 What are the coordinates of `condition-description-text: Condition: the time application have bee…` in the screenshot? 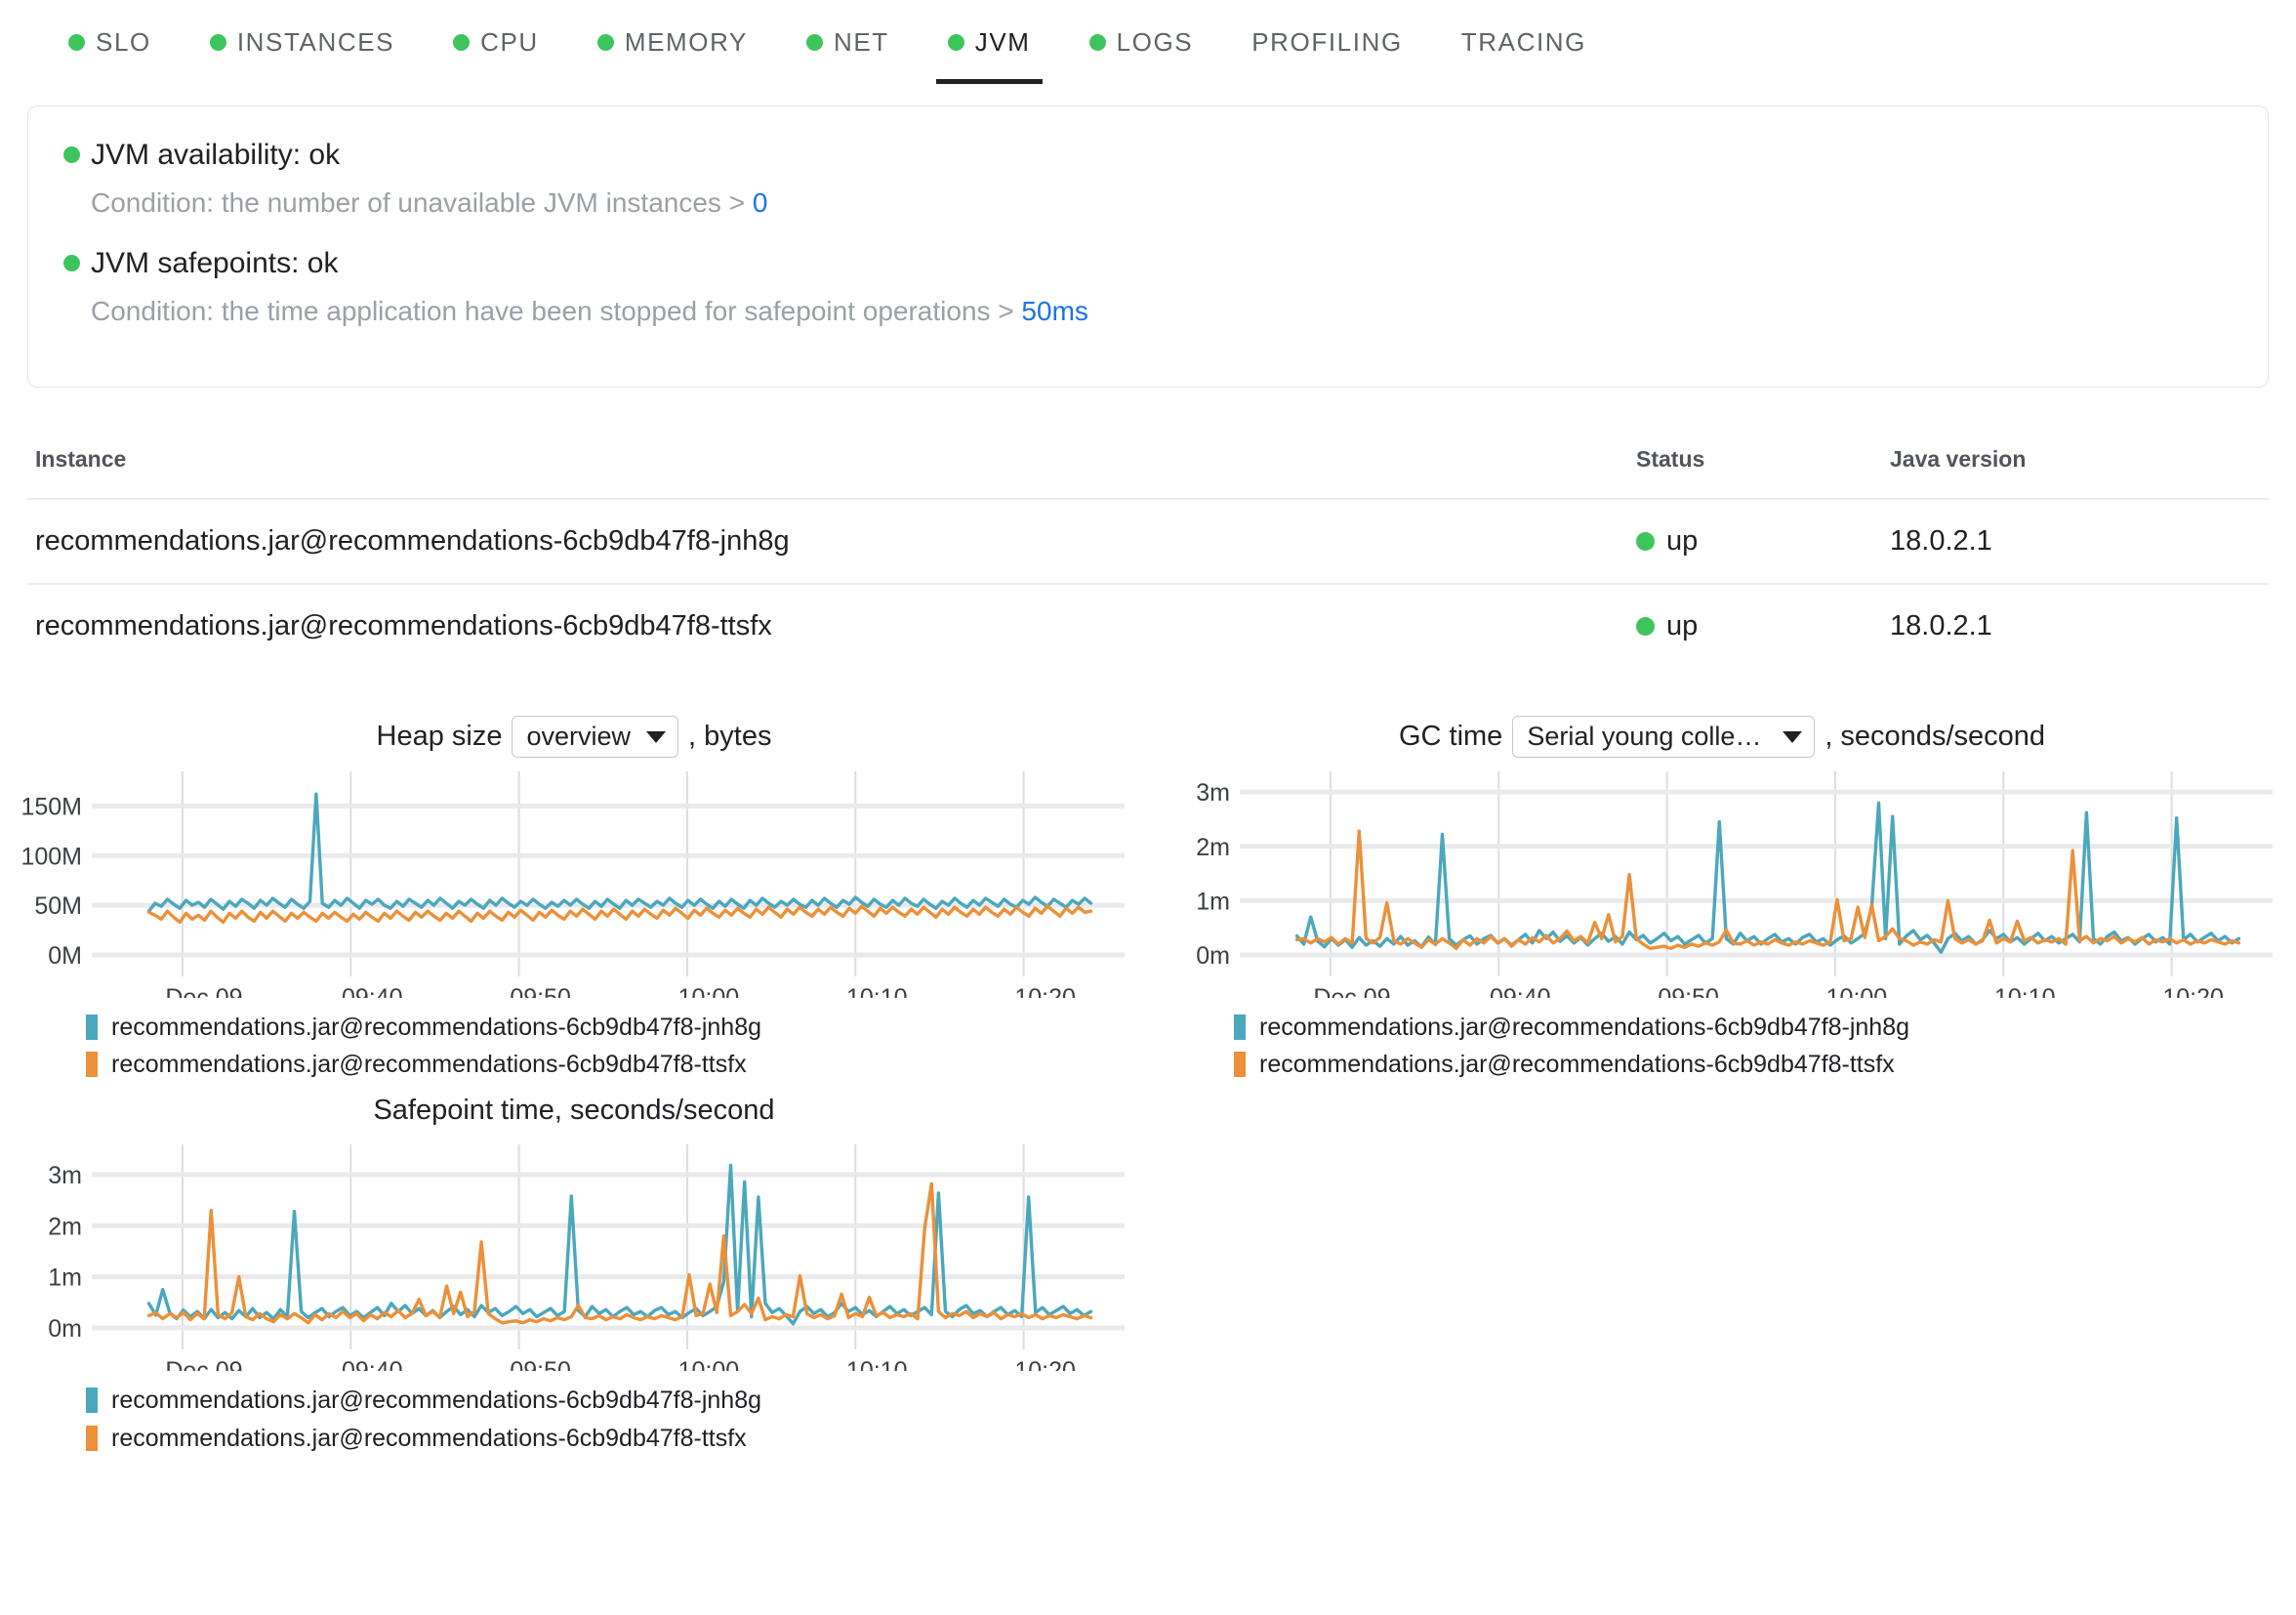 It's located at (556, 311).